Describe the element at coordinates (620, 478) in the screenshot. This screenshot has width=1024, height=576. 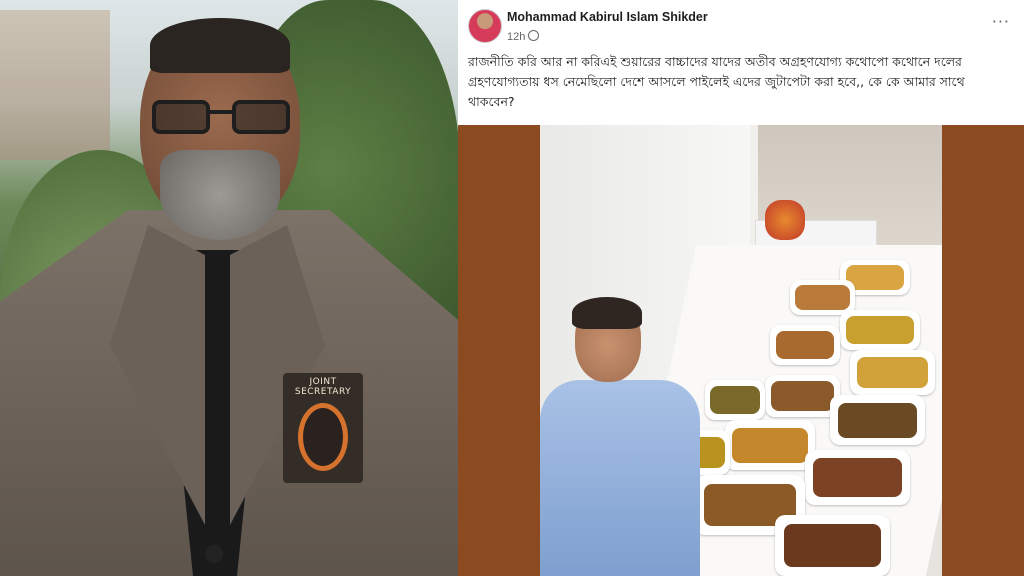
I see `man-shirt` at that location.